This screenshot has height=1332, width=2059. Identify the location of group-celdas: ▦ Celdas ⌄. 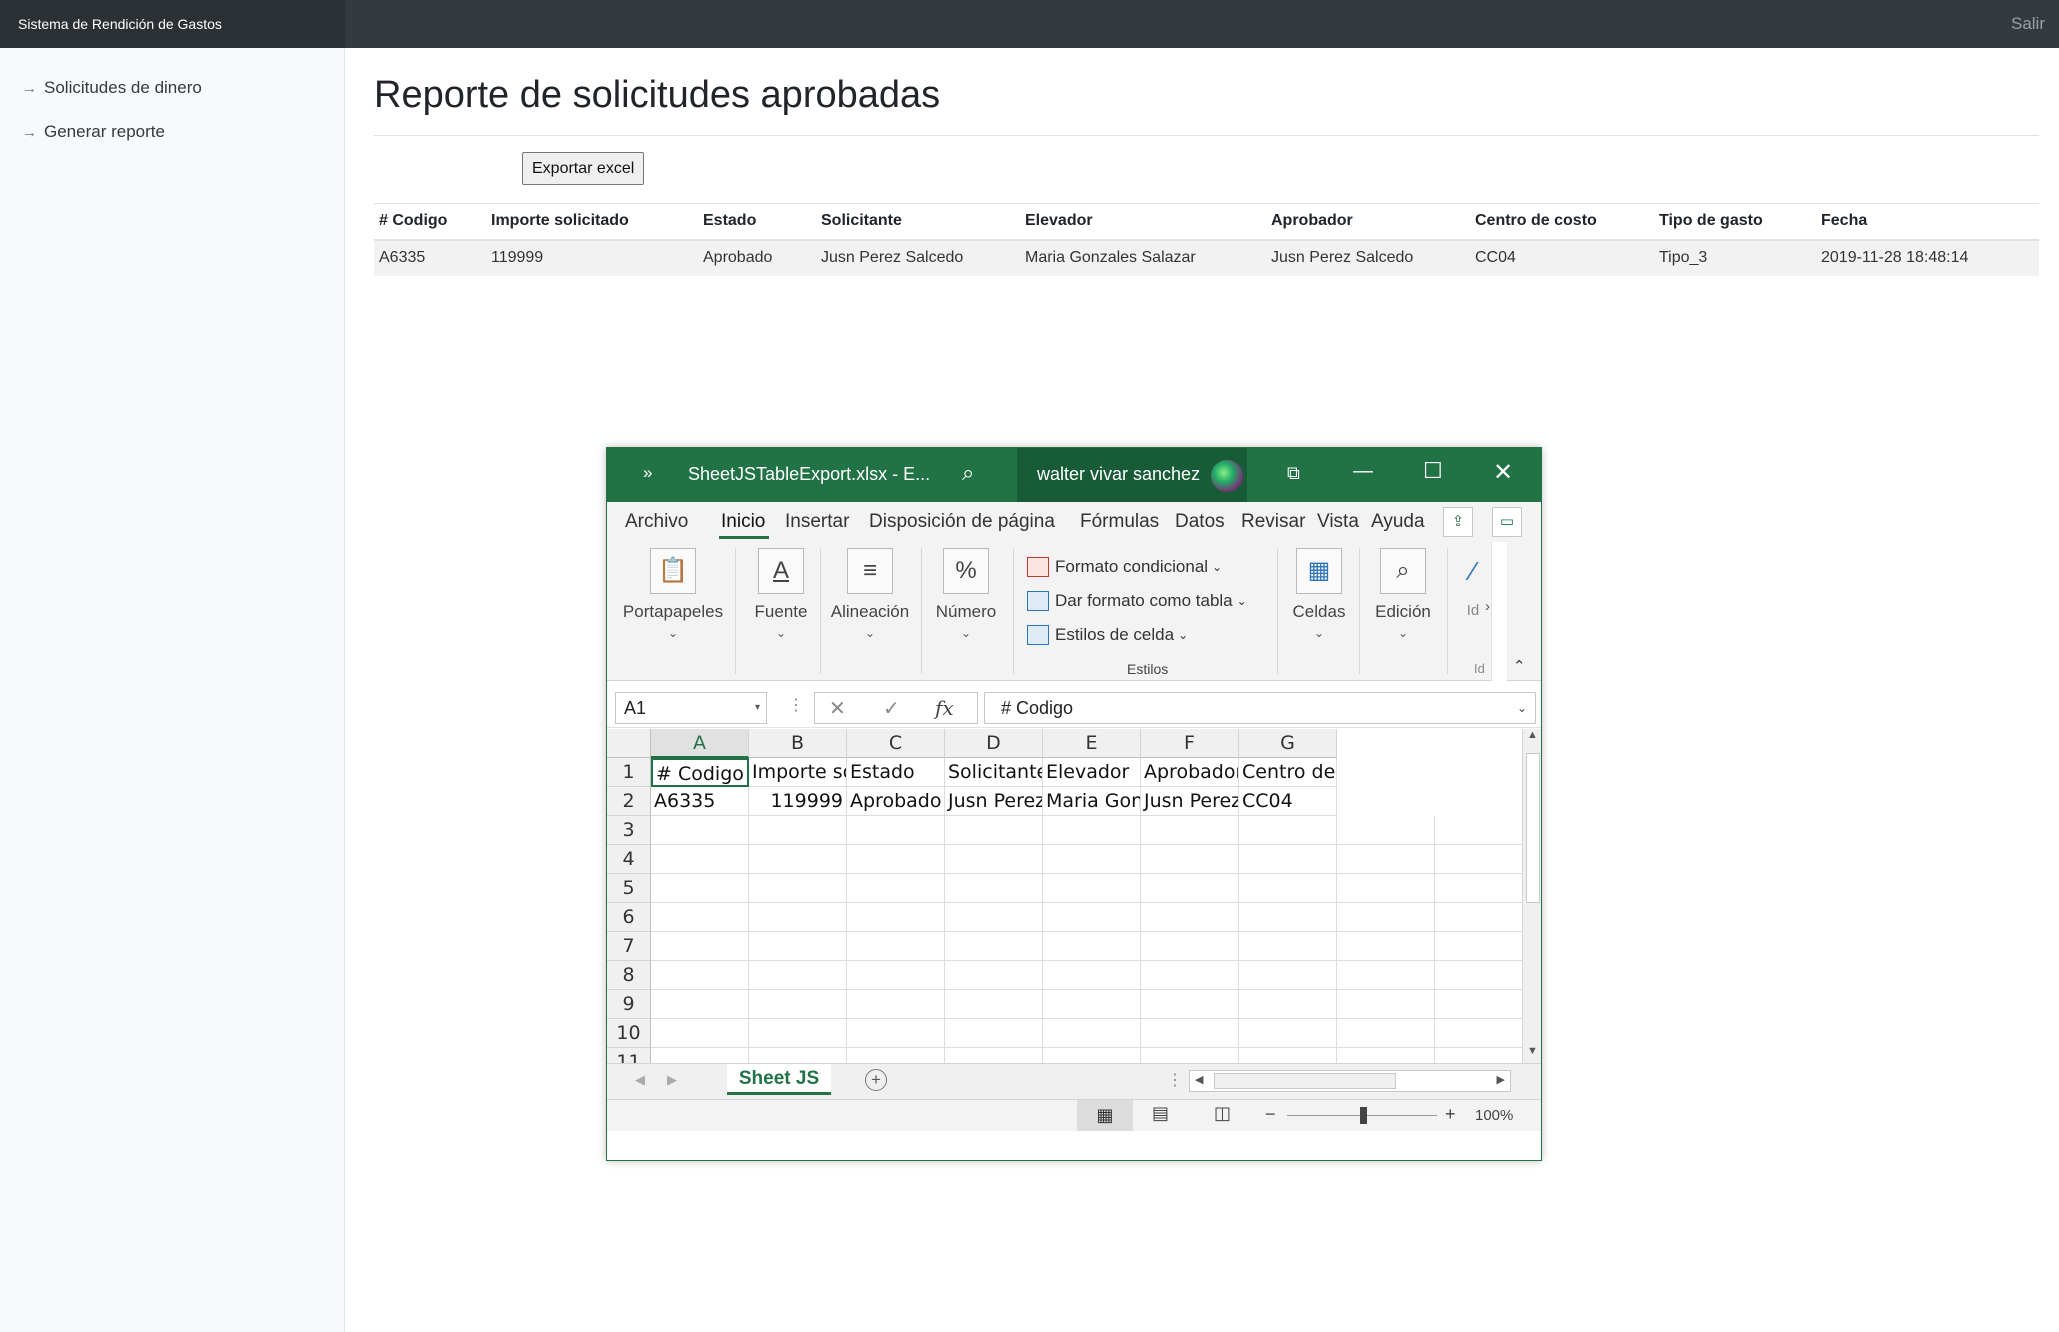
(1319, 594).